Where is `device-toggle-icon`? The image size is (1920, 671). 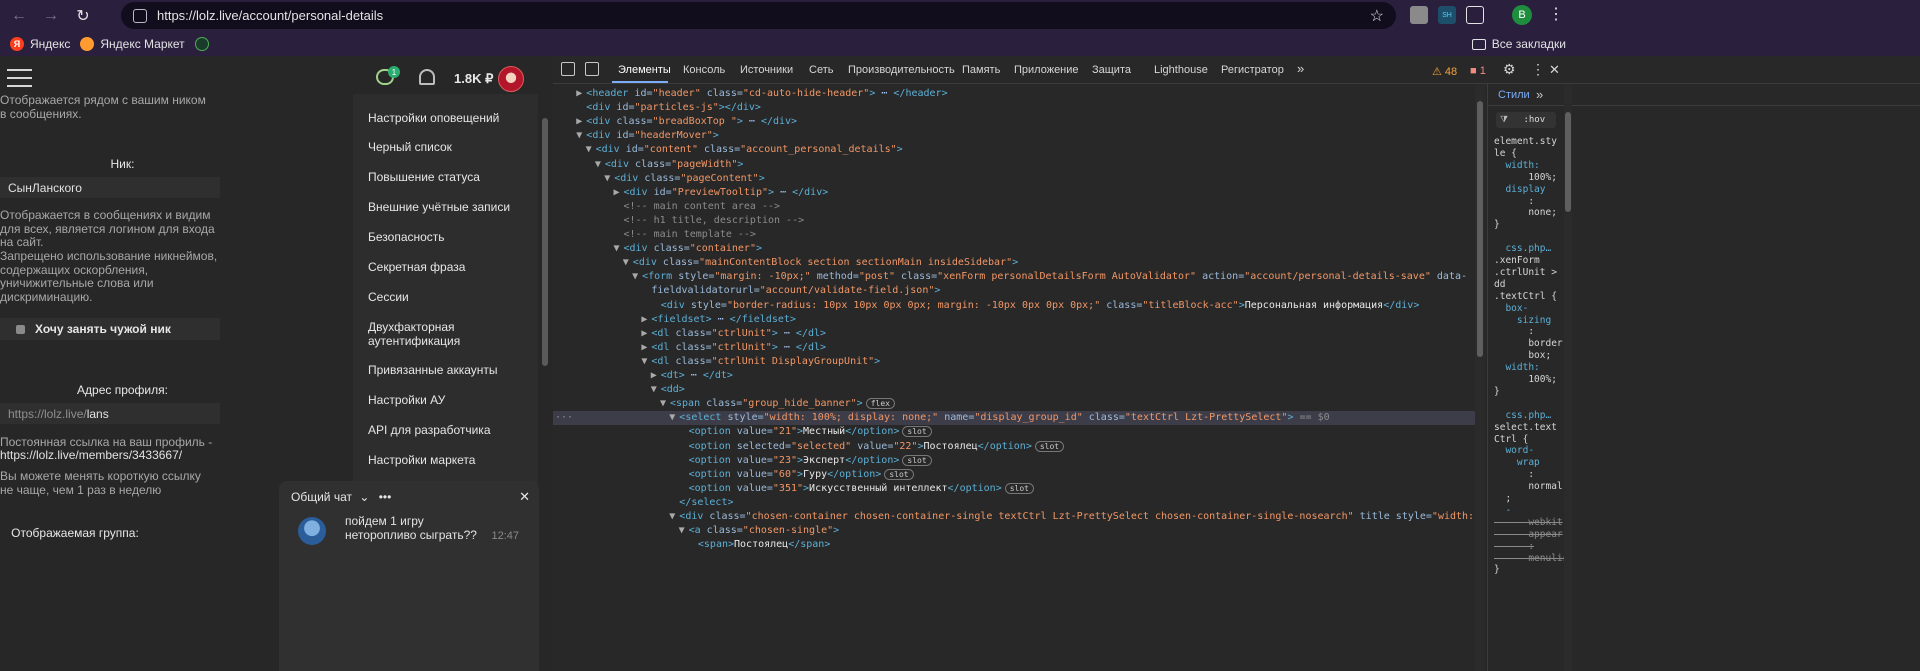
device-toggle-icon is located at coordinates (592, 69).